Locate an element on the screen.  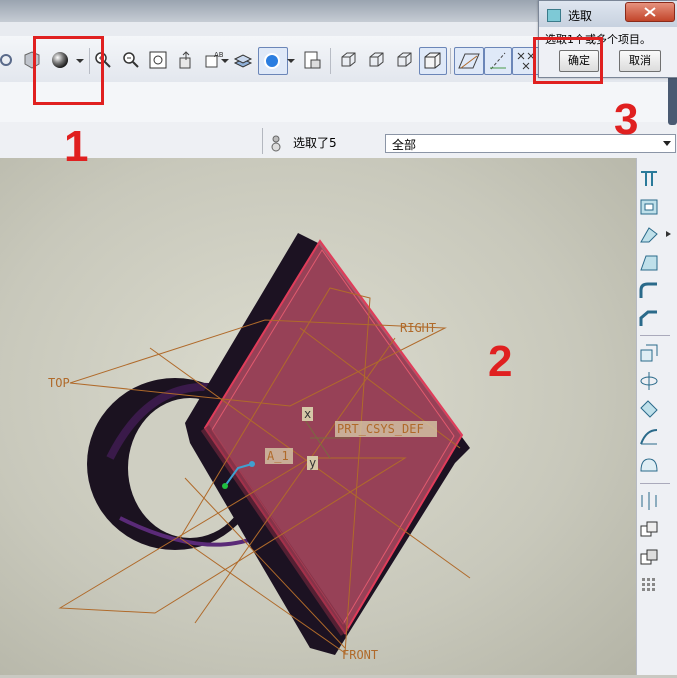
annotation-box-ok is located at coordinates (568, 60).